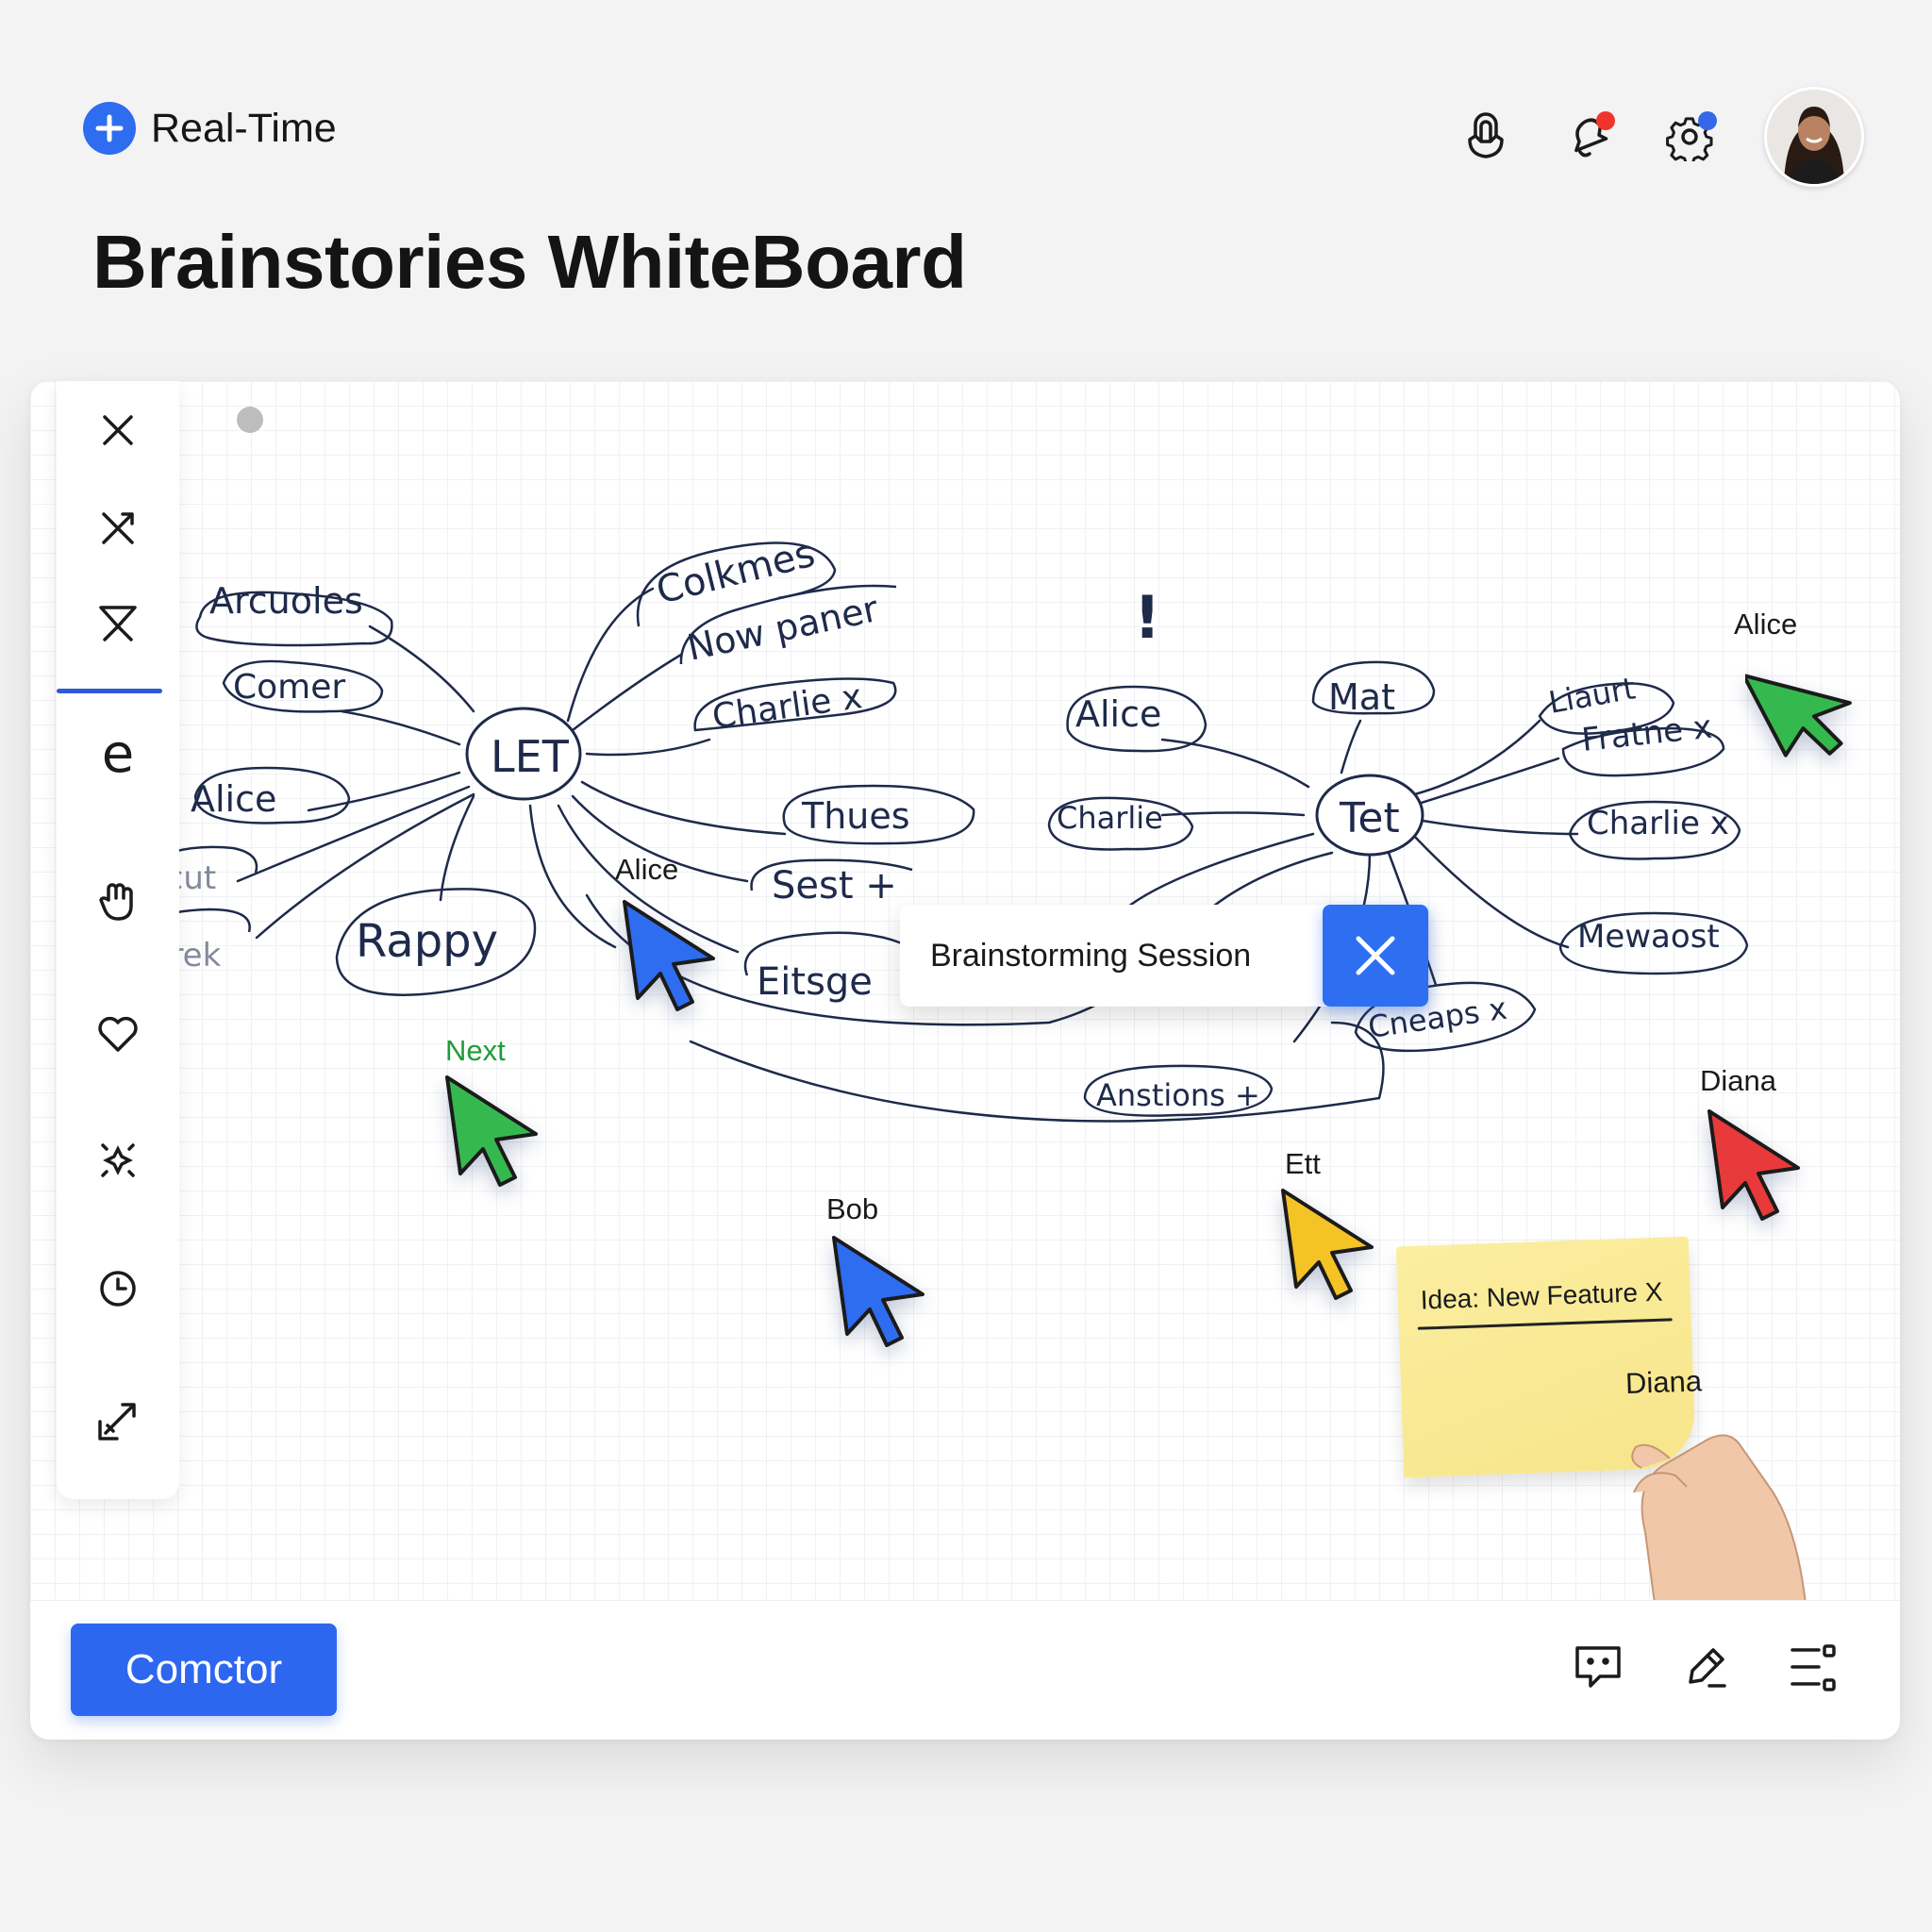  I want to click on bottom-actions, so click(1706, 1667).